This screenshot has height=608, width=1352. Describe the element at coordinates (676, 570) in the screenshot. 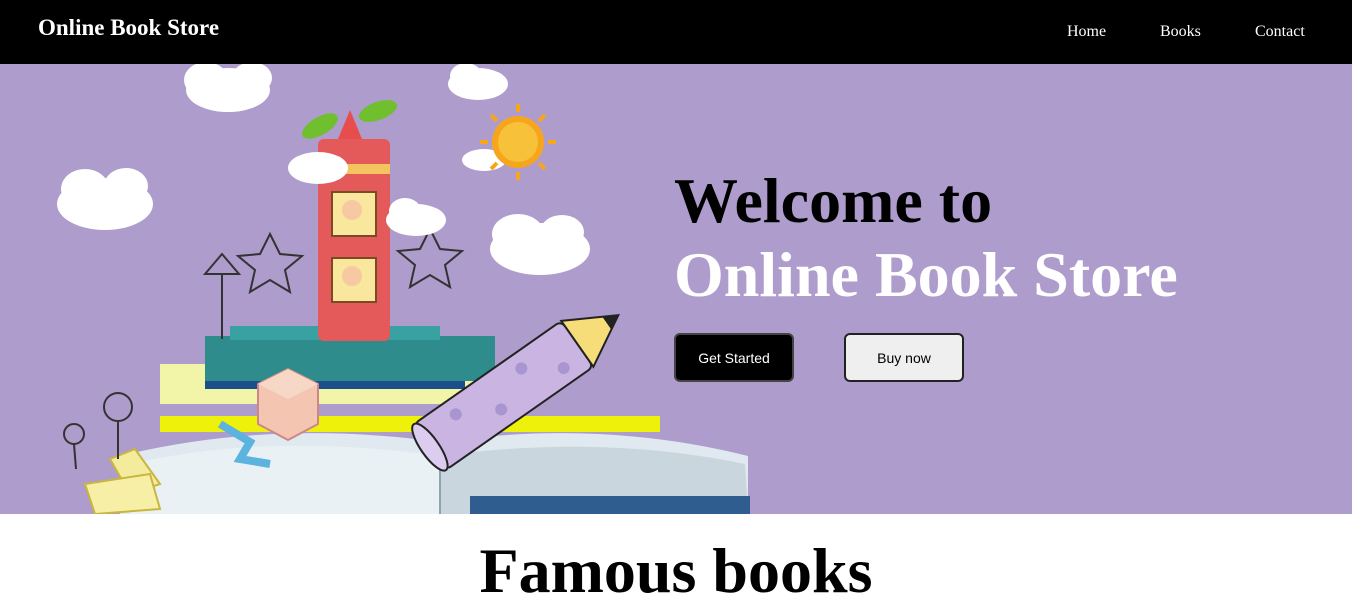

I see `famous-books-heading: Famous books` at that location.